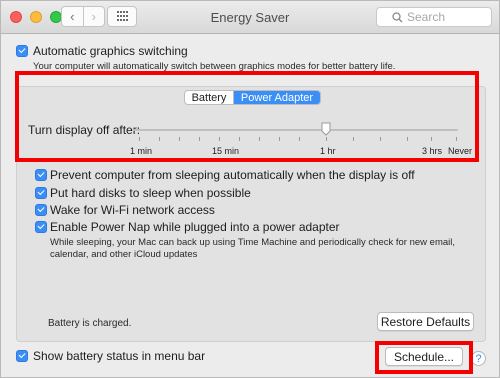 The image size is (500, 378). Describe the element at coordinates (124, 254) in the screenshot. I see `power-nap-description-line-2: calendar, and other iCloud updates` at that location.